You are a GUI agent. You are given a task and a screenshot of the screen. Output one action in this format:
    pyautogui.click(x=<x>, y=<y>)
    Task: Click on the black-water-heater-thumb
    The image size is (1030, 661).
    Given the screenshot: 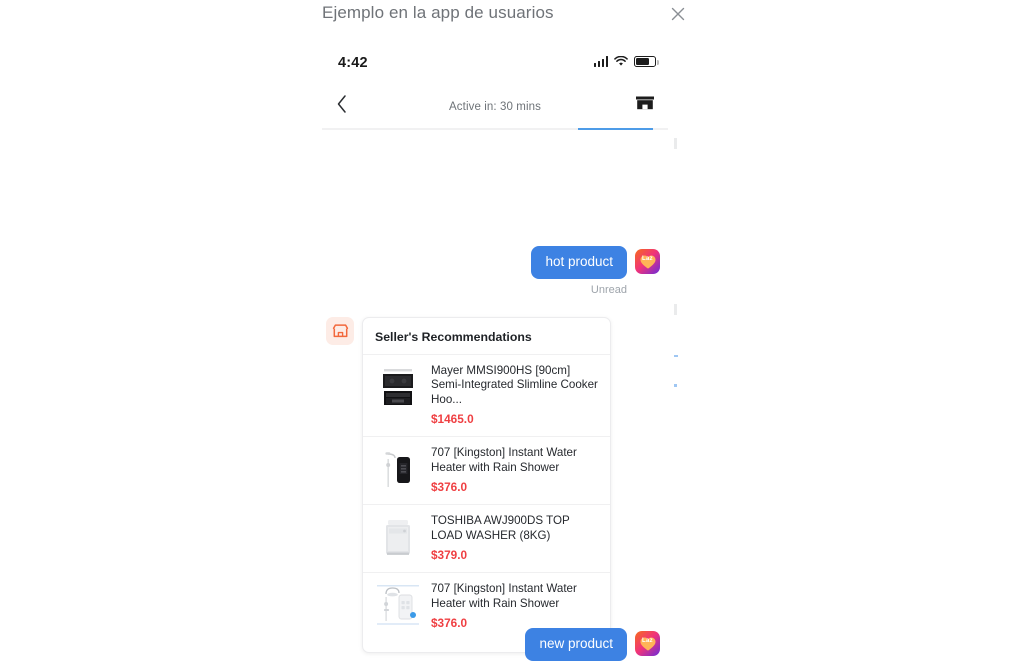 What is the action you would take?
    pyautogui.click(x=398, y=469)
    